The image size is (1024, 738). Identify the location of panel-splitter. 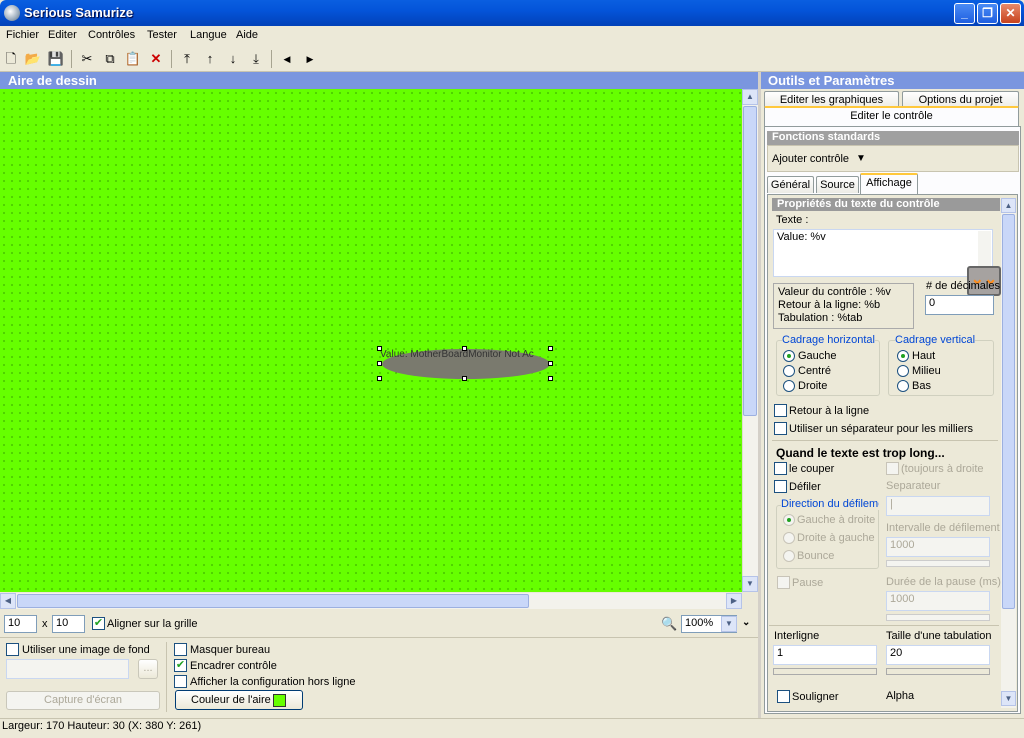
(759, 395).